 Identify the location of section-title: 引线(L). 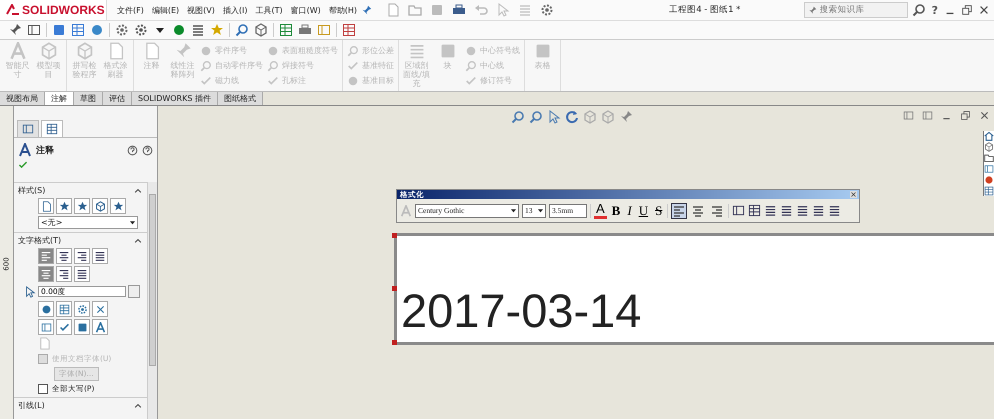
(31, 405).